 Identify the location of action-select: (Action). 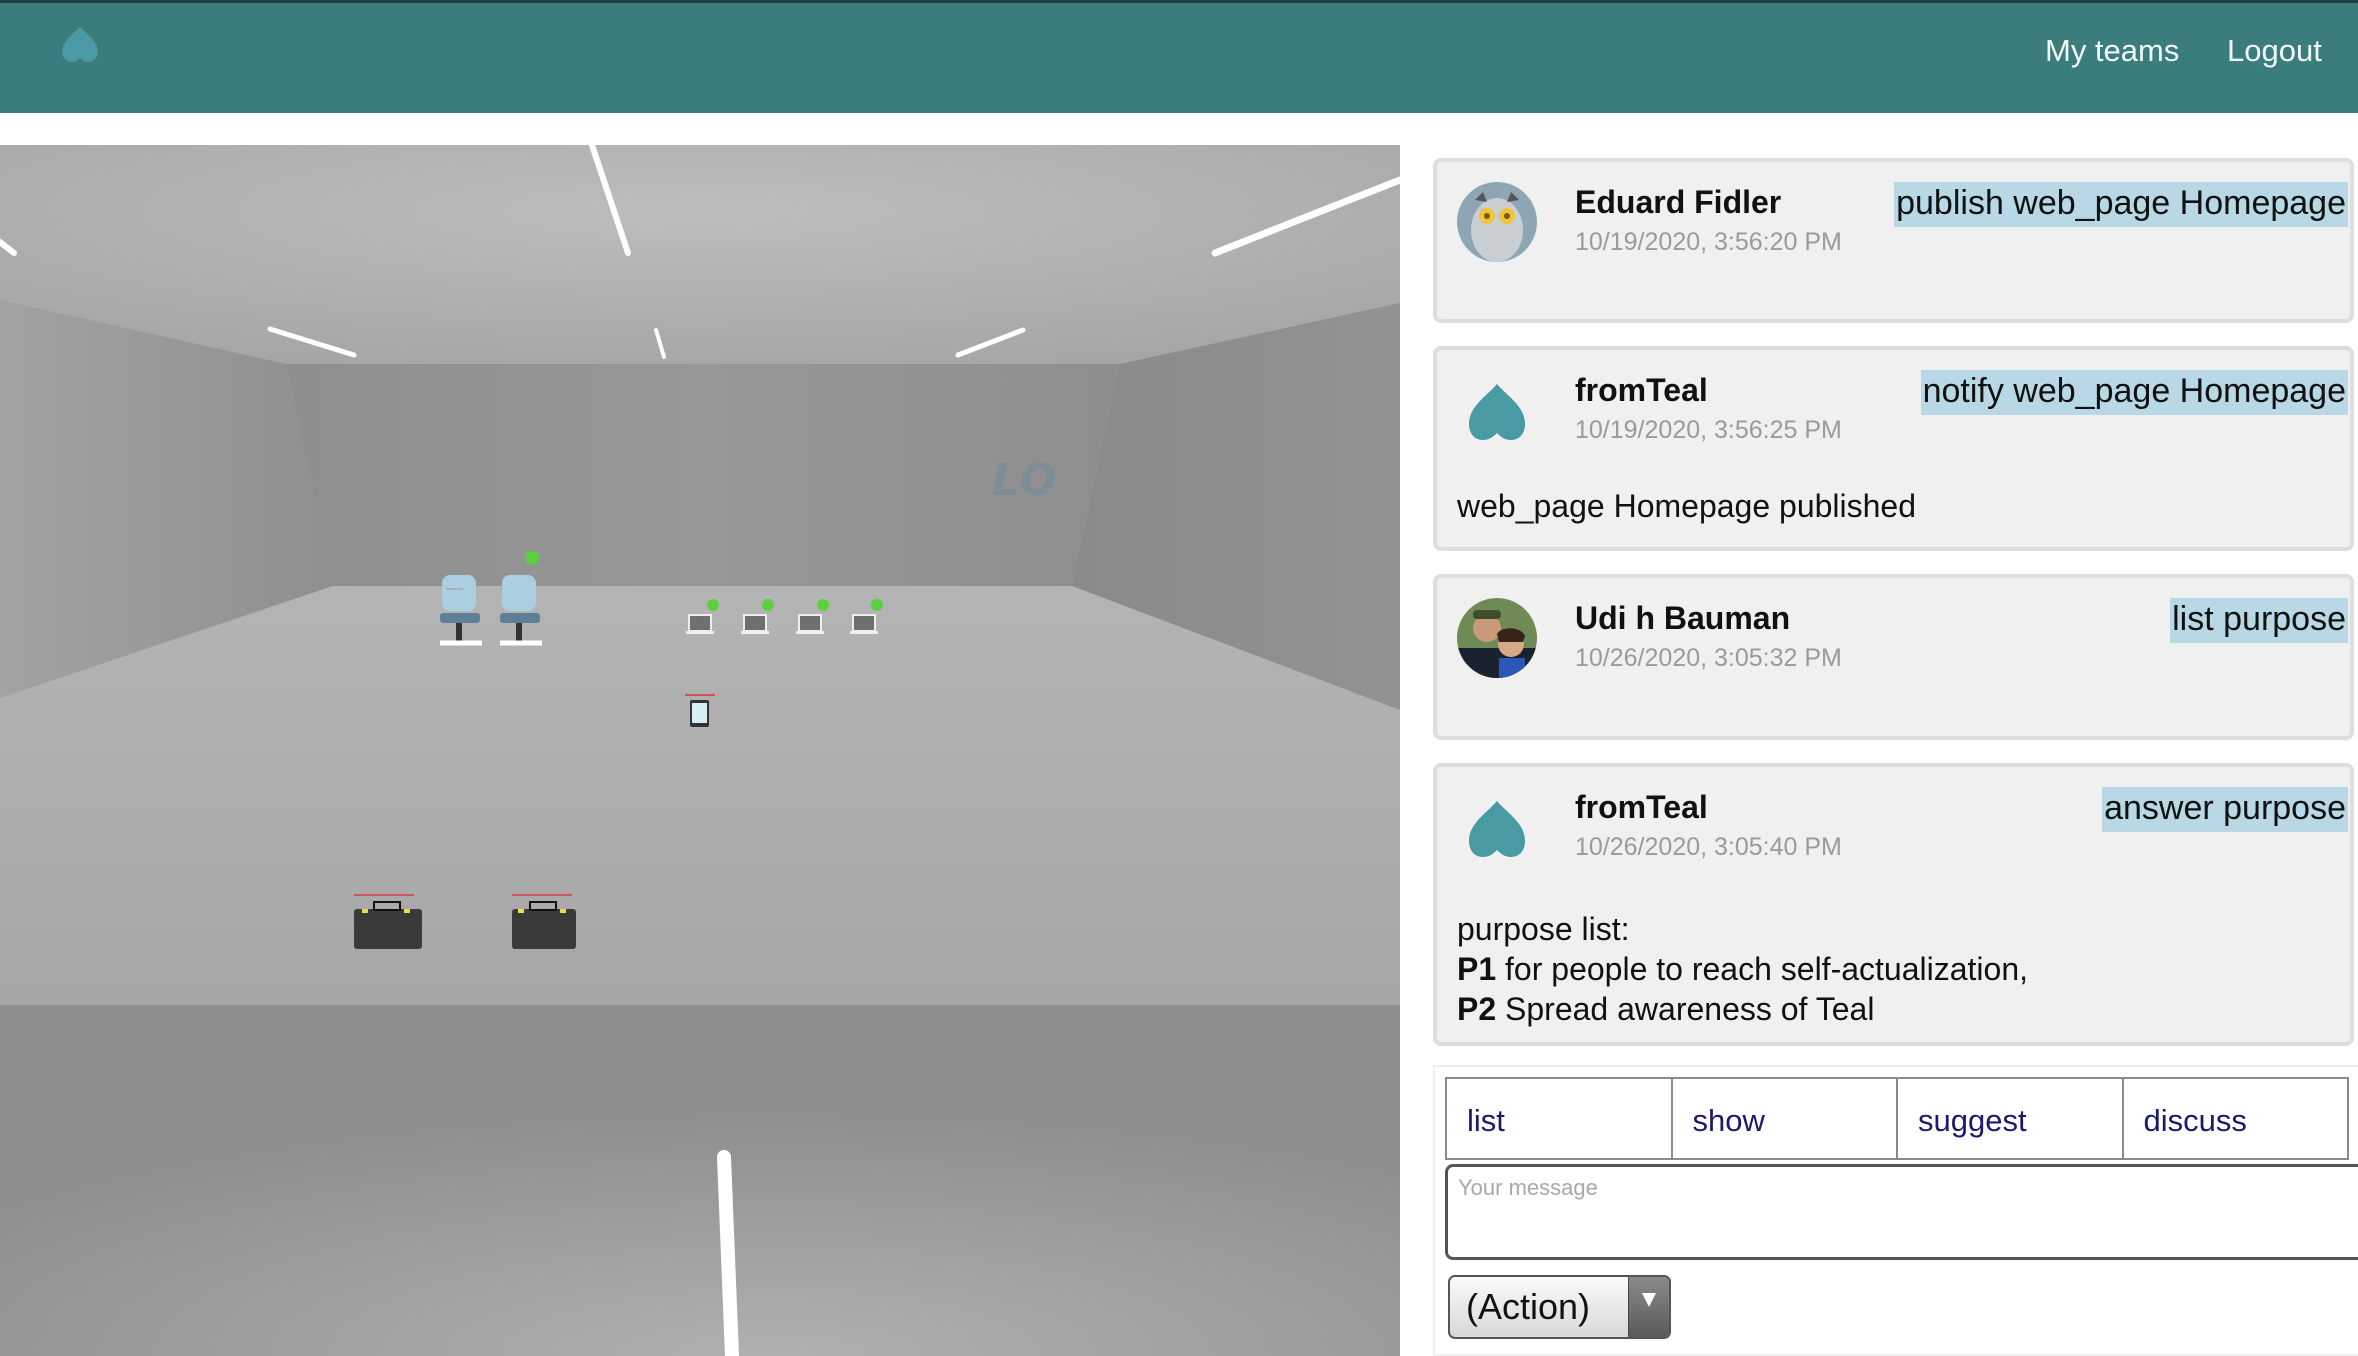
(1559, 1307).